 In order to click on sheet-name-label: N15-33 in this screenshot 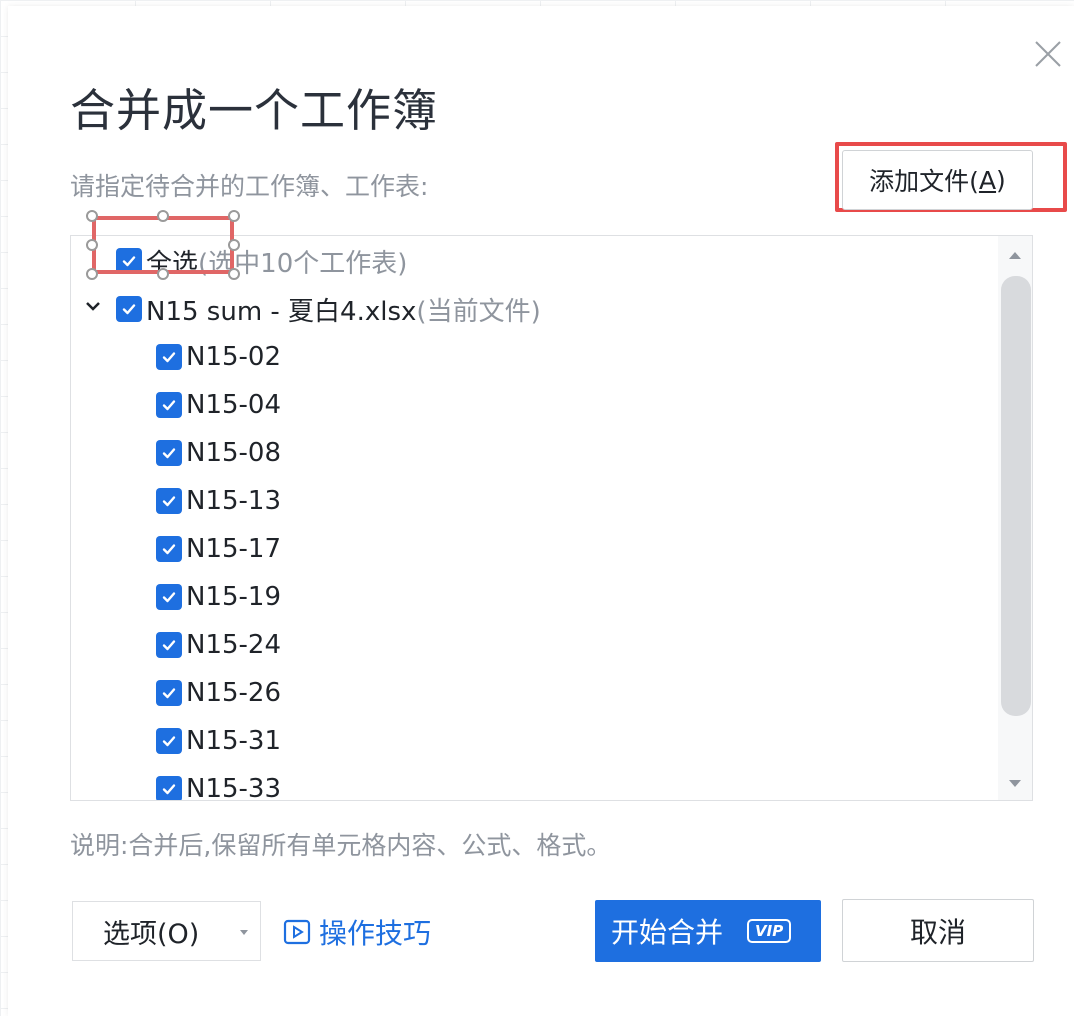, I will do `click(233, 787)`.